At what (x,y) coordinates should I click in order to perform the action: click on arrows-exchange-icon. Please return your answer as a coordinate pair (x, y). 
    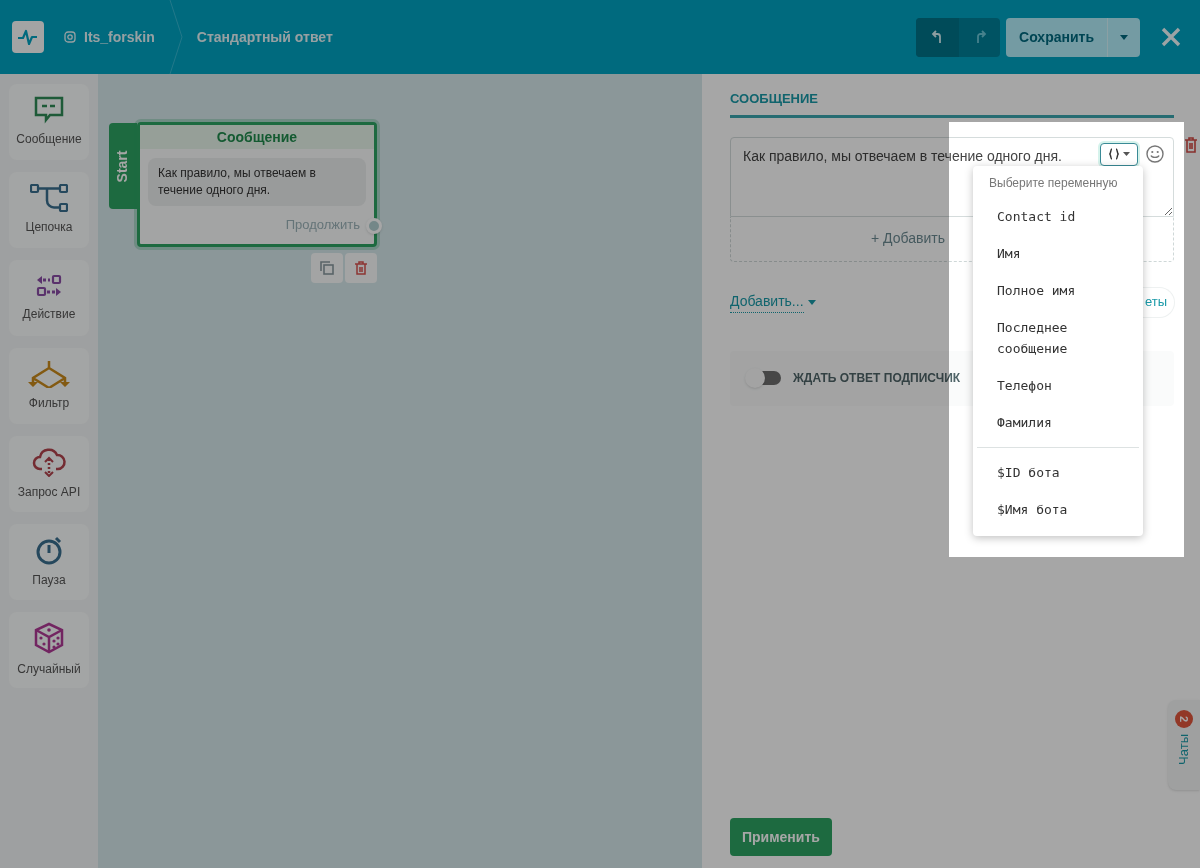
    Looking at the image, I should click on (49, 286).